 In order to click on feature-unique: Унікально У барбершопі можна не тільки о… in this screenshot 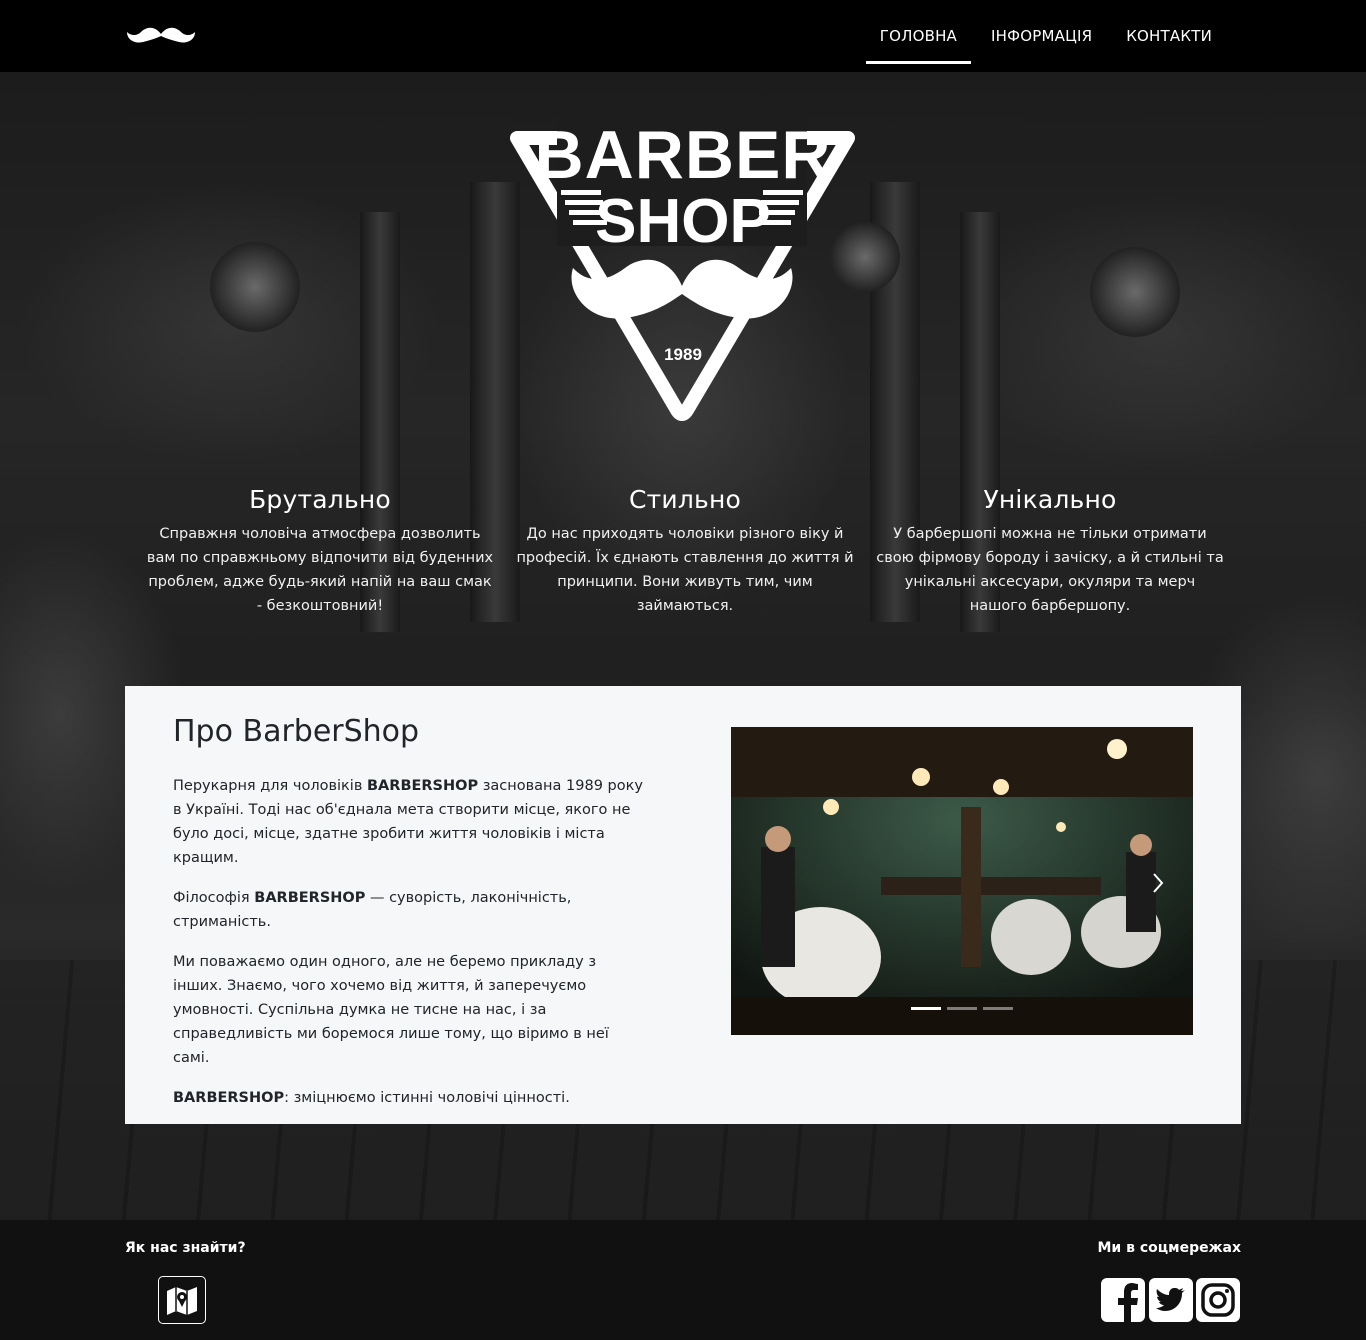, I will do `click(1050, 551)`.